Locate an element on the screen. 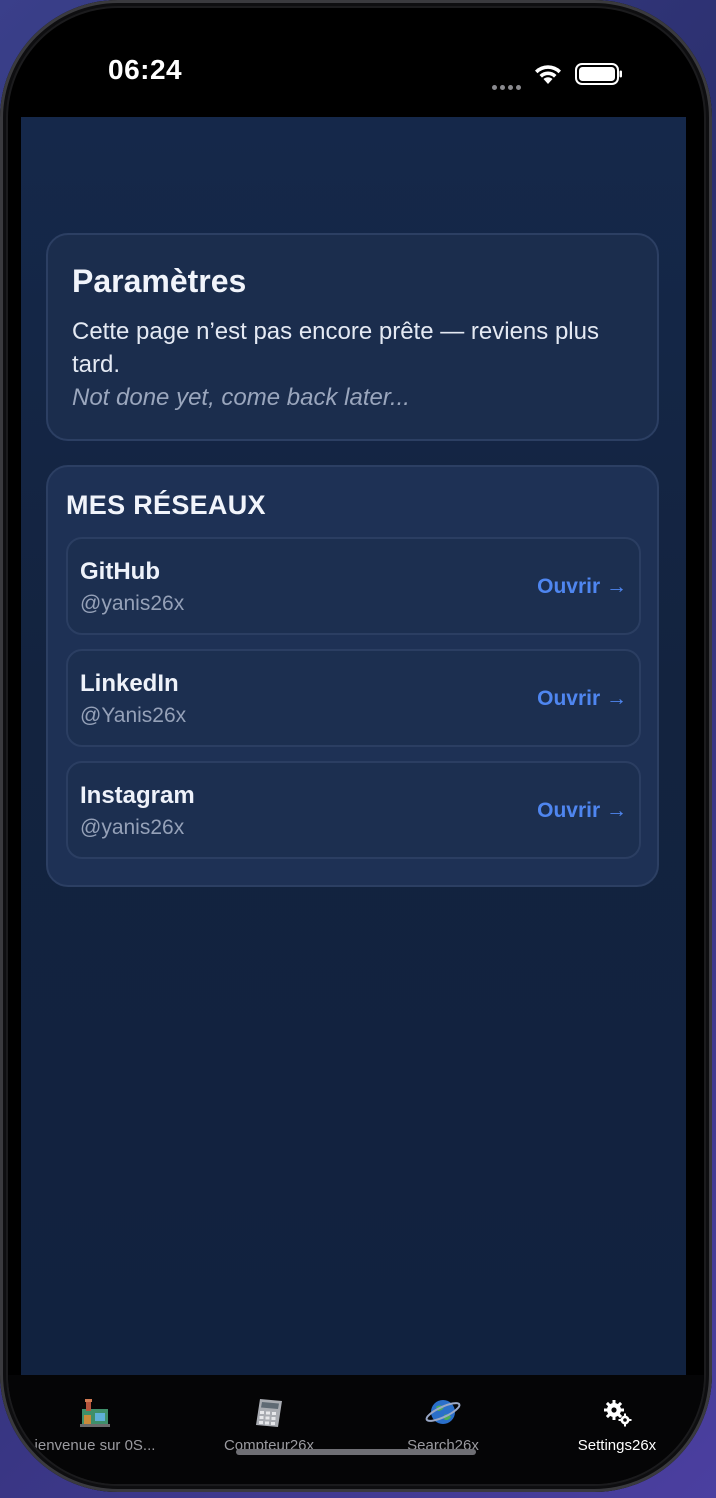 This screenshot has width=716, height=1498. network-name: Instagram is located at coordinates (137, 795).